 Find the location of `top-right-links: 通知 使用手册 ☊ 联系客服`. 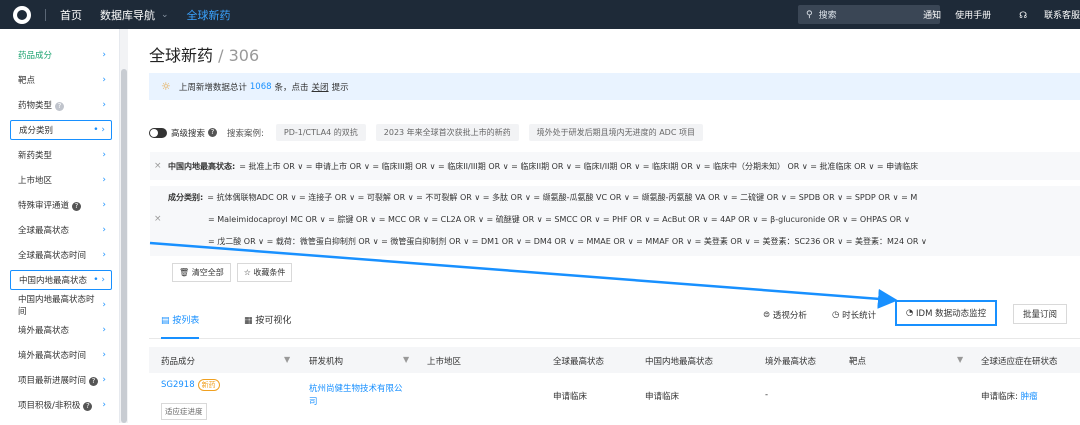

top-right-links: 通知 使用手册 ☊ 联系客服 is located at coordinates (994, 14).